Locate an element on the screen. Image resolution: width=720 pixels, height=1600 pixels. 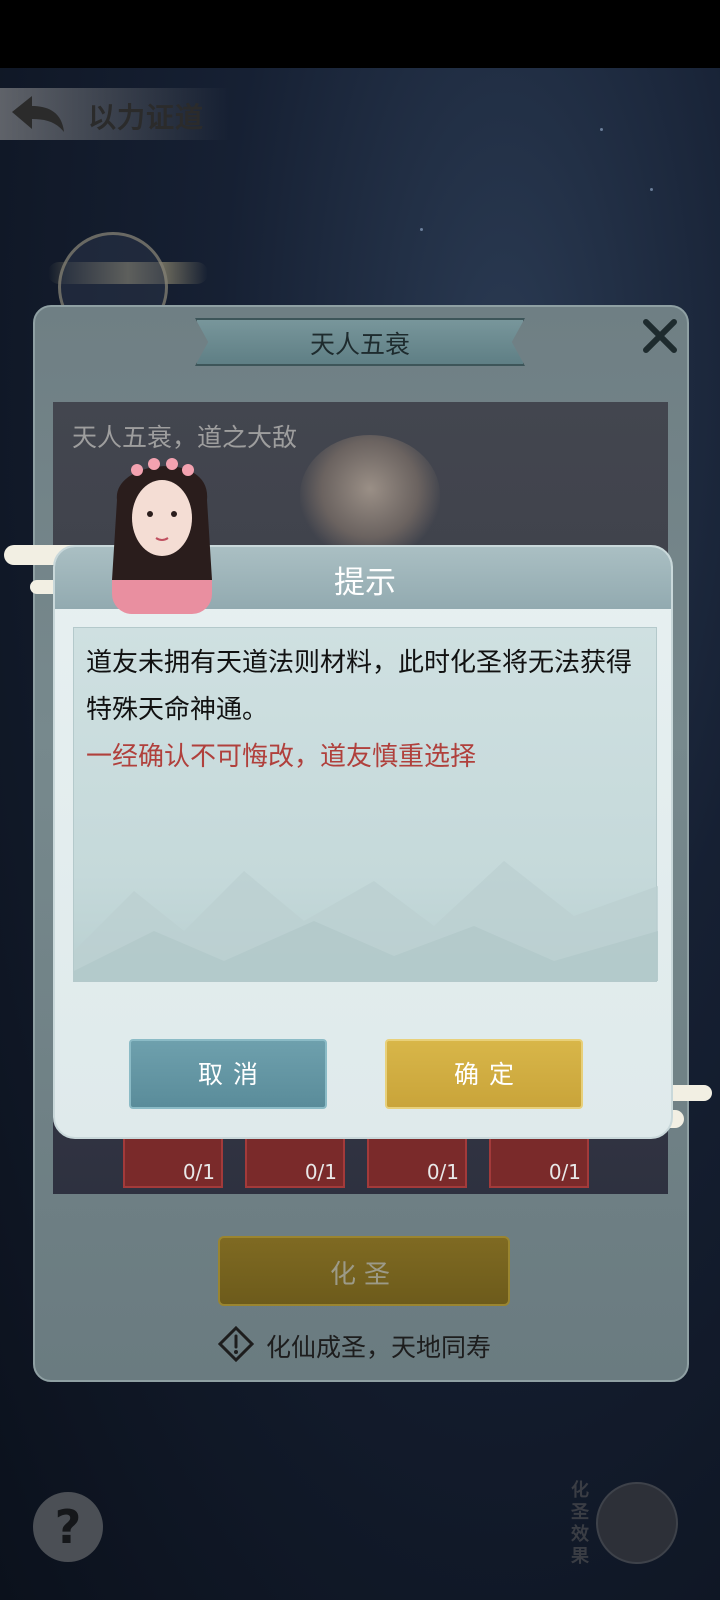
dialog-message: 道友未拥有天道法则材料，此时化圣将无法获得特殊天命神通。 is located at coordinates (359, 686).